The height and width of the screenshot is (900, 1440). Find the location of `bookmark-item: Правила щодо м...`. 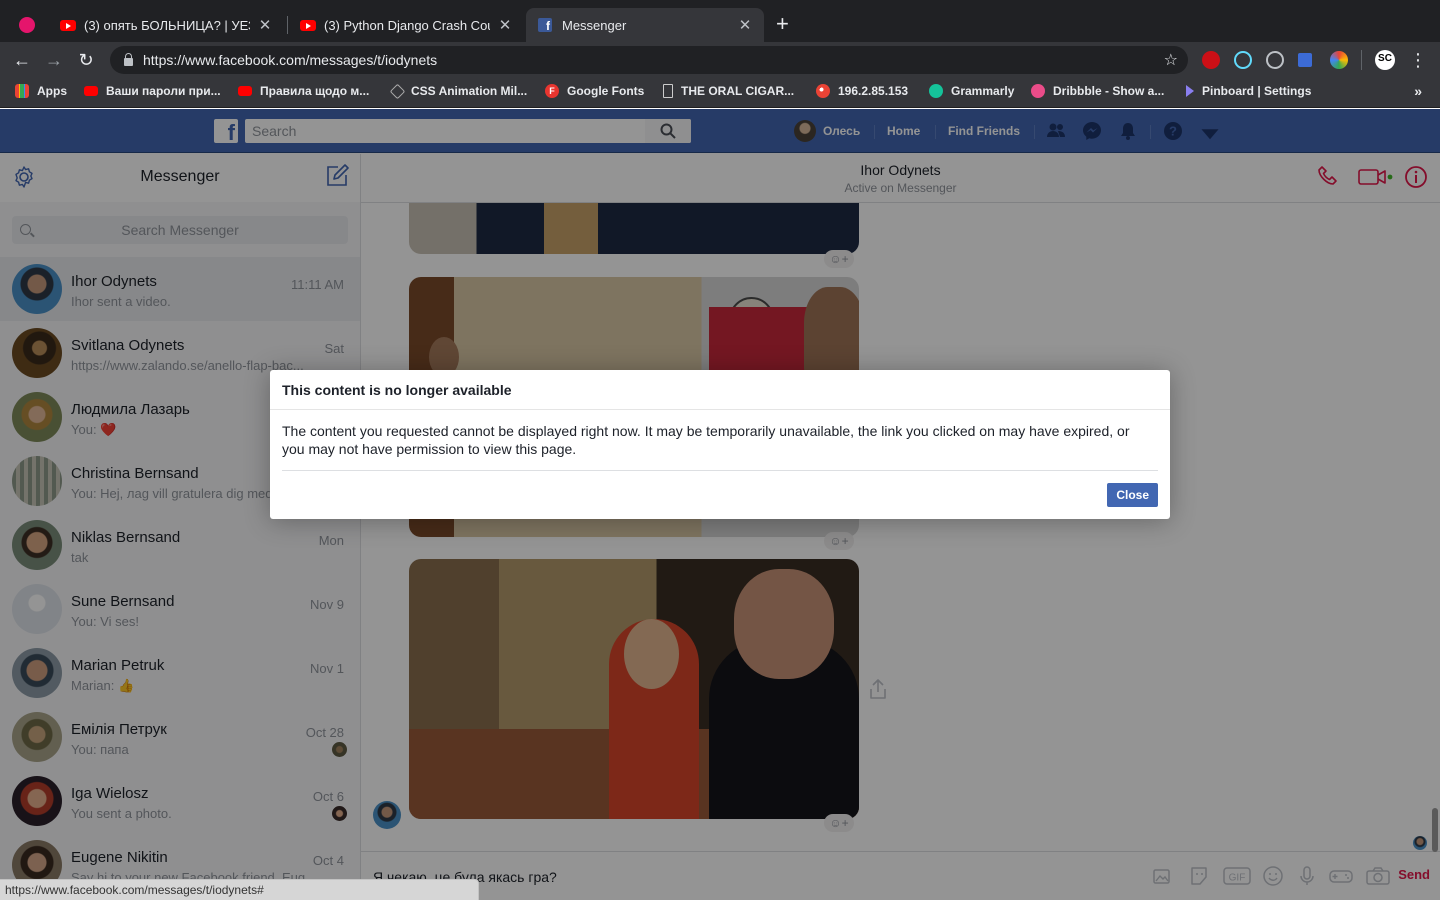

bookmark-item: Правила щодо м... is located at coordinates (303, 91).